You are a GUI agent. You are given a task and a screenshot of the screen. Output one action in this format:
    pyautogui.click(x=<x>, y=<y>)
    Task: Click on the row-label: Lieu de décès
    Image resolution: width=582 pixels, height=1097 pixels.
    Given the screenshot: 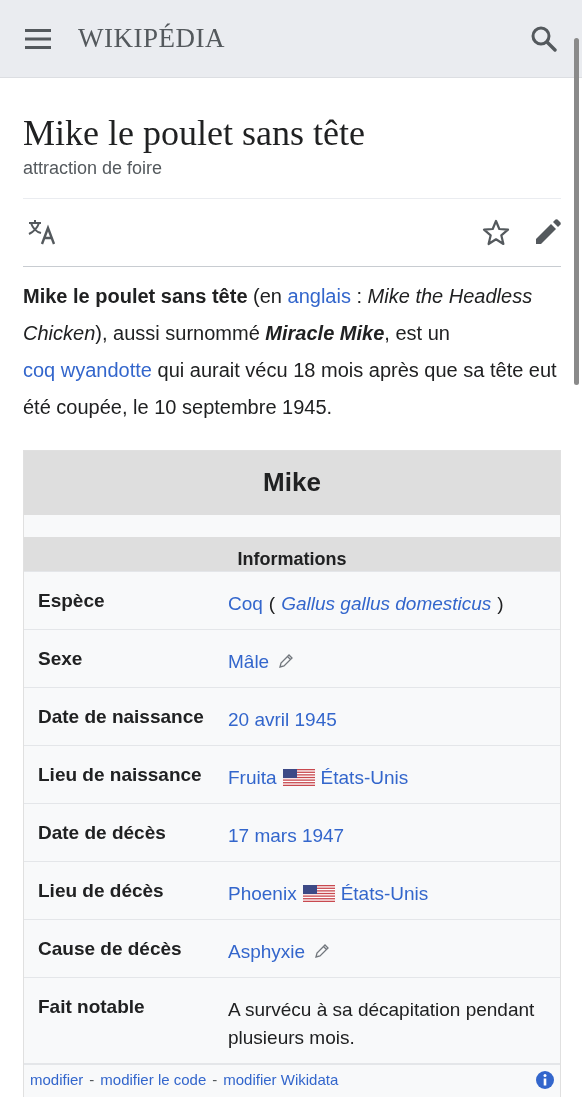 What is the action you would take?
    pyautogui.click(x=101, y=890)
    